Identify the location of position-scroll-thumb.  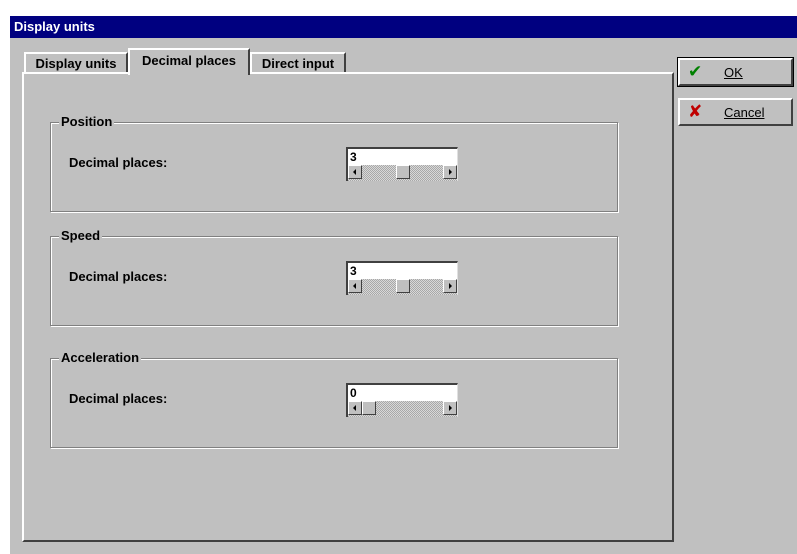
(402, 172).